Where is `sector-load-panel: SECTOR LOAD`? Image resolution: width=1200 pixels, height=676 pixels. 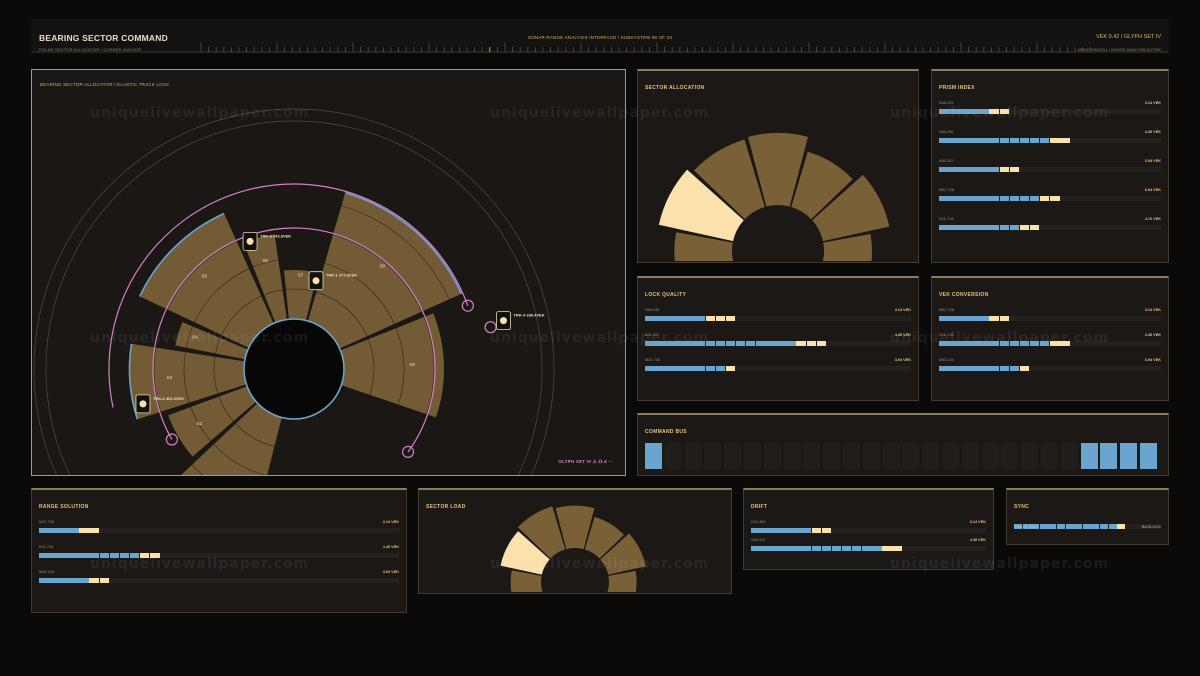
sector-load-panel: SECTOR LOAD is located at coordinates (575, 541).